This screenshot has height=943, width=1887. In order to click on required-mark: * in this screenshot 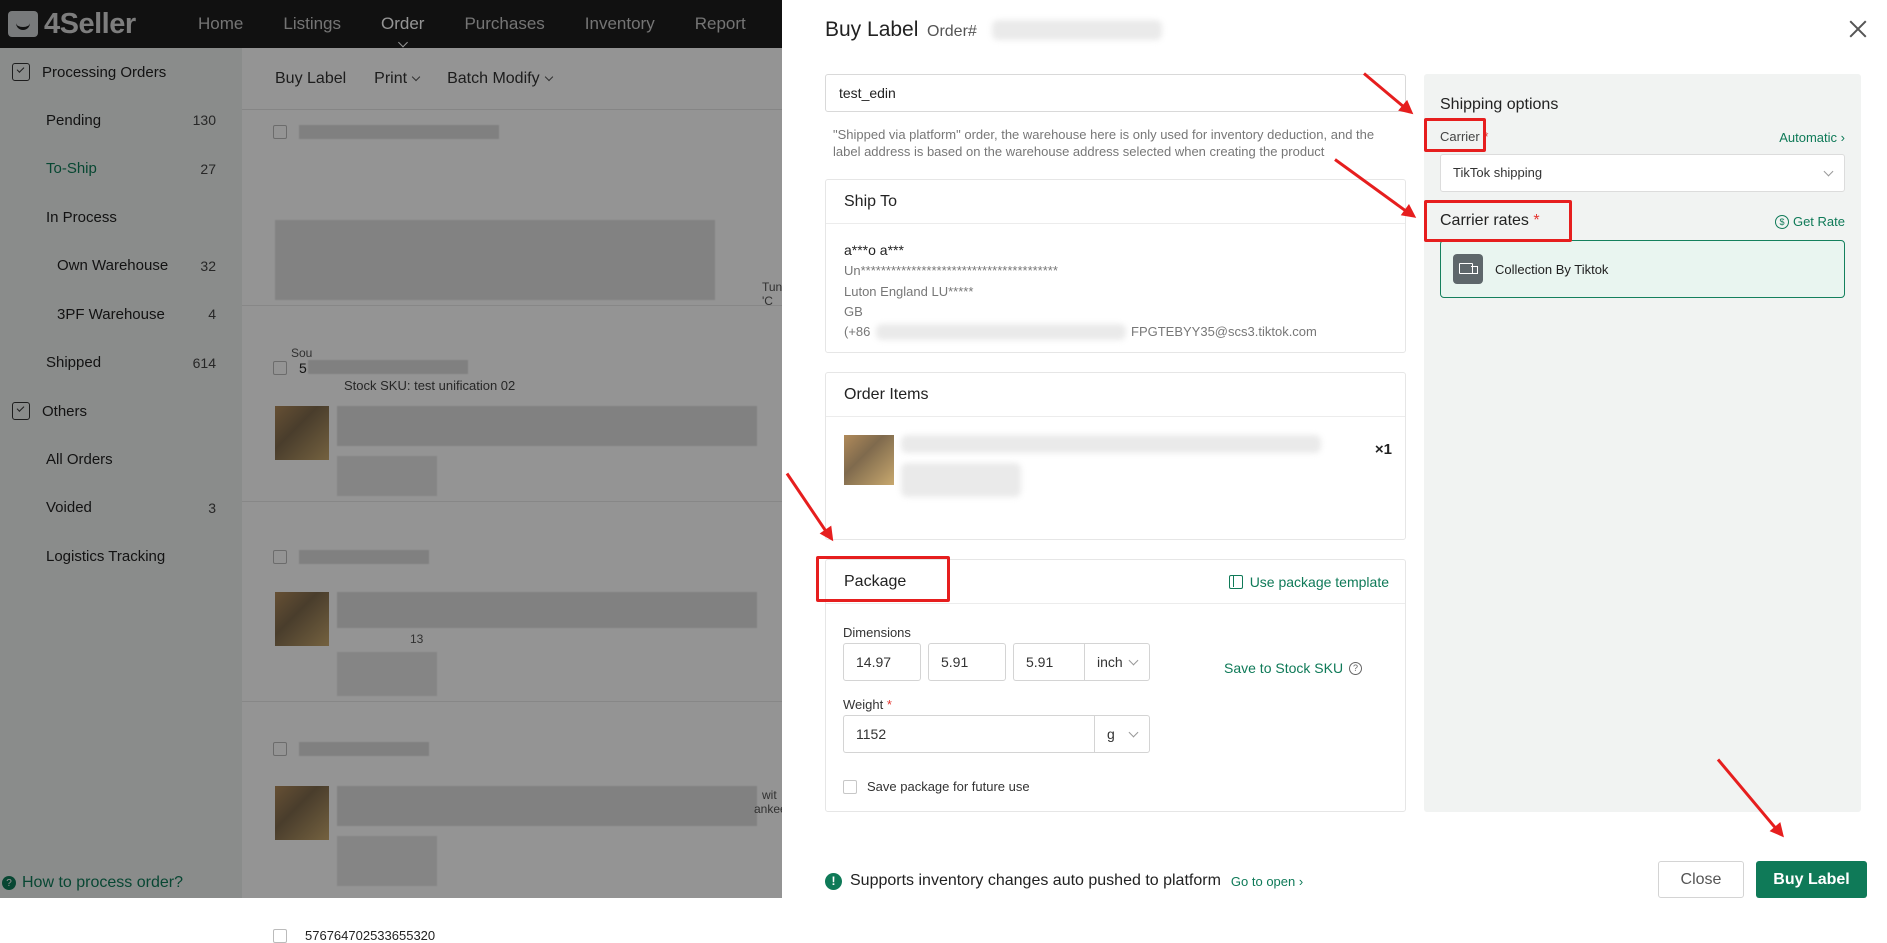, I will do `click(889, 704)`.